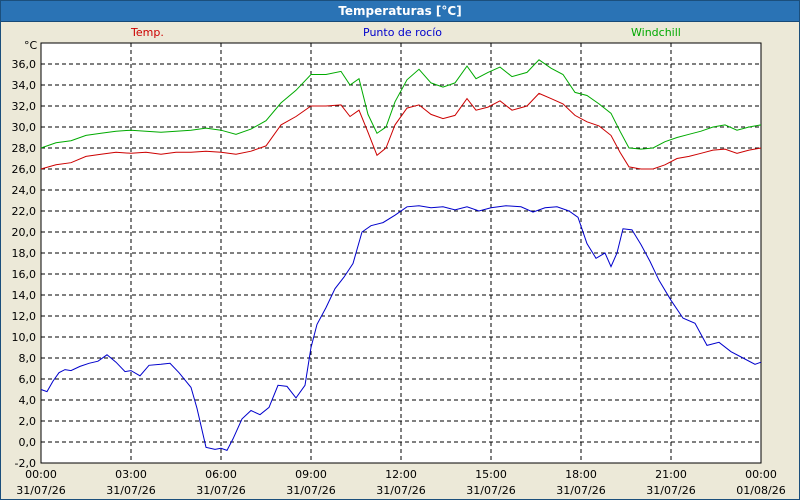 Image resolution: width=800 pixels, height=500 pixels. Describe the element at coordinates (24, 295) in the screenshot. I see `y-tick-label: 14,0` at that location.